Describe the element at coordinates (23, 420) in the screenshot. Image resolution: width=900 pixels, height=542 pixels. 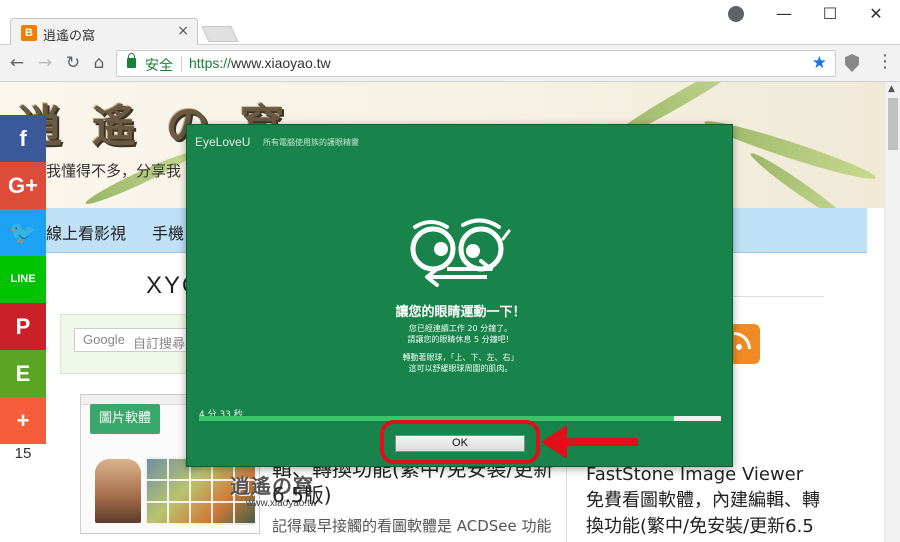
I see `more-icon: +` at that location.